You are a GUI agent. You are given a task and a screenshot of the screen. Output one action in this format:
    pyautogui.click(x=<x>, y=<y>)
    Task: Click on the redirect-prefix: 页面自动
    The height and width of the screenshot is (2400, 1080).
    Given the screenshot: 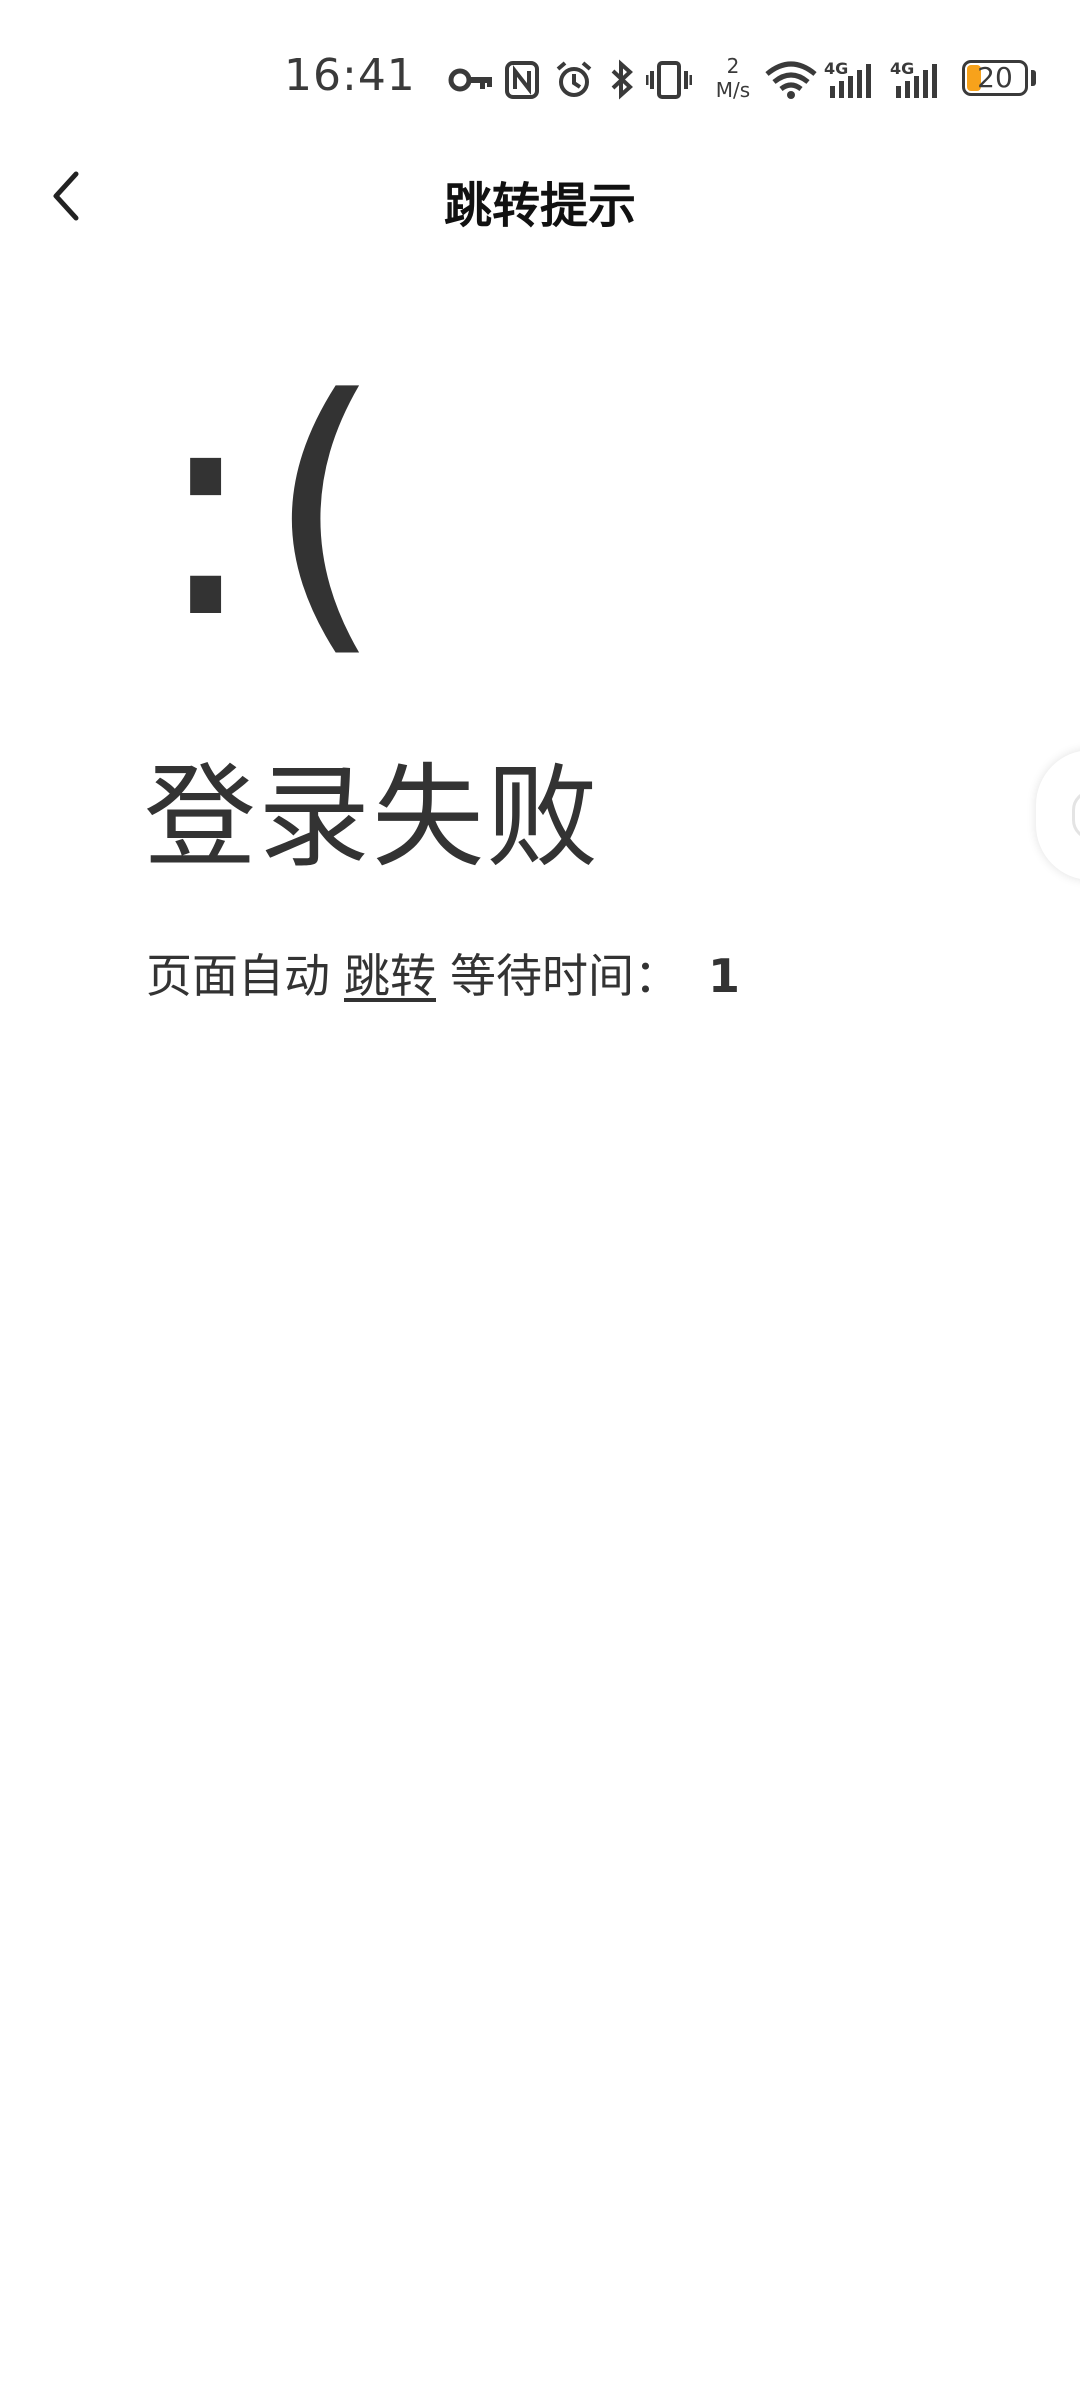 What is the action you would take?
    pyautogui.click(x=238, y=976)
    